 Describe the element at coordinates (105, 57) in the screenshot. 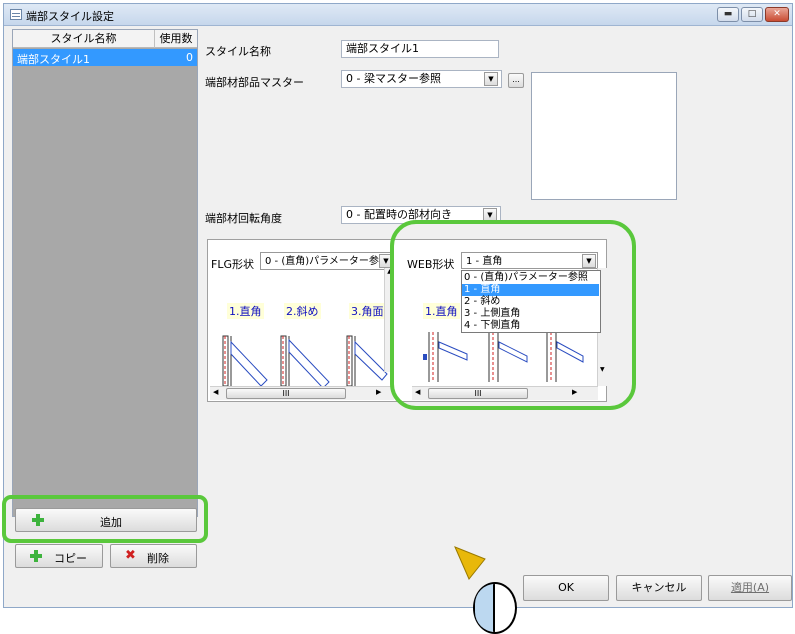

I see `table-row: 端部スタイル1 0` at that location.